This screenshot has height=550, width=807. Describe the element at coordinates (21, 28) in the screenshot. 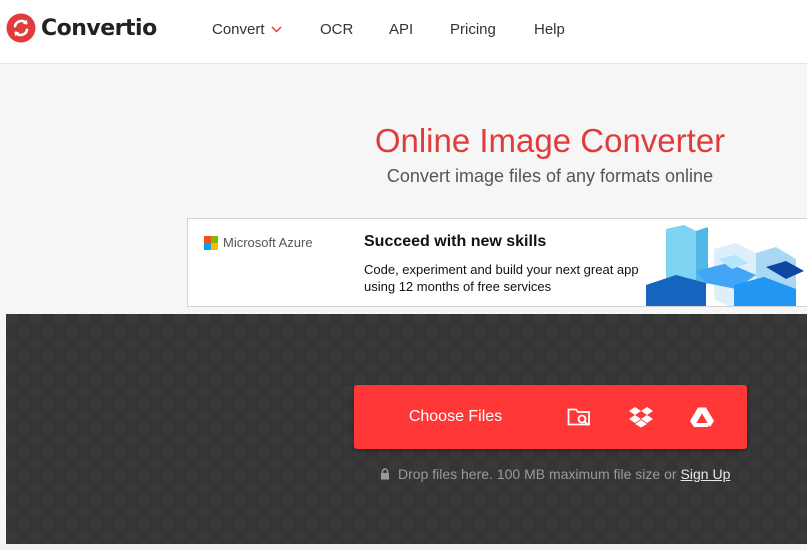

I see `convertio-logo-icon` at that location.